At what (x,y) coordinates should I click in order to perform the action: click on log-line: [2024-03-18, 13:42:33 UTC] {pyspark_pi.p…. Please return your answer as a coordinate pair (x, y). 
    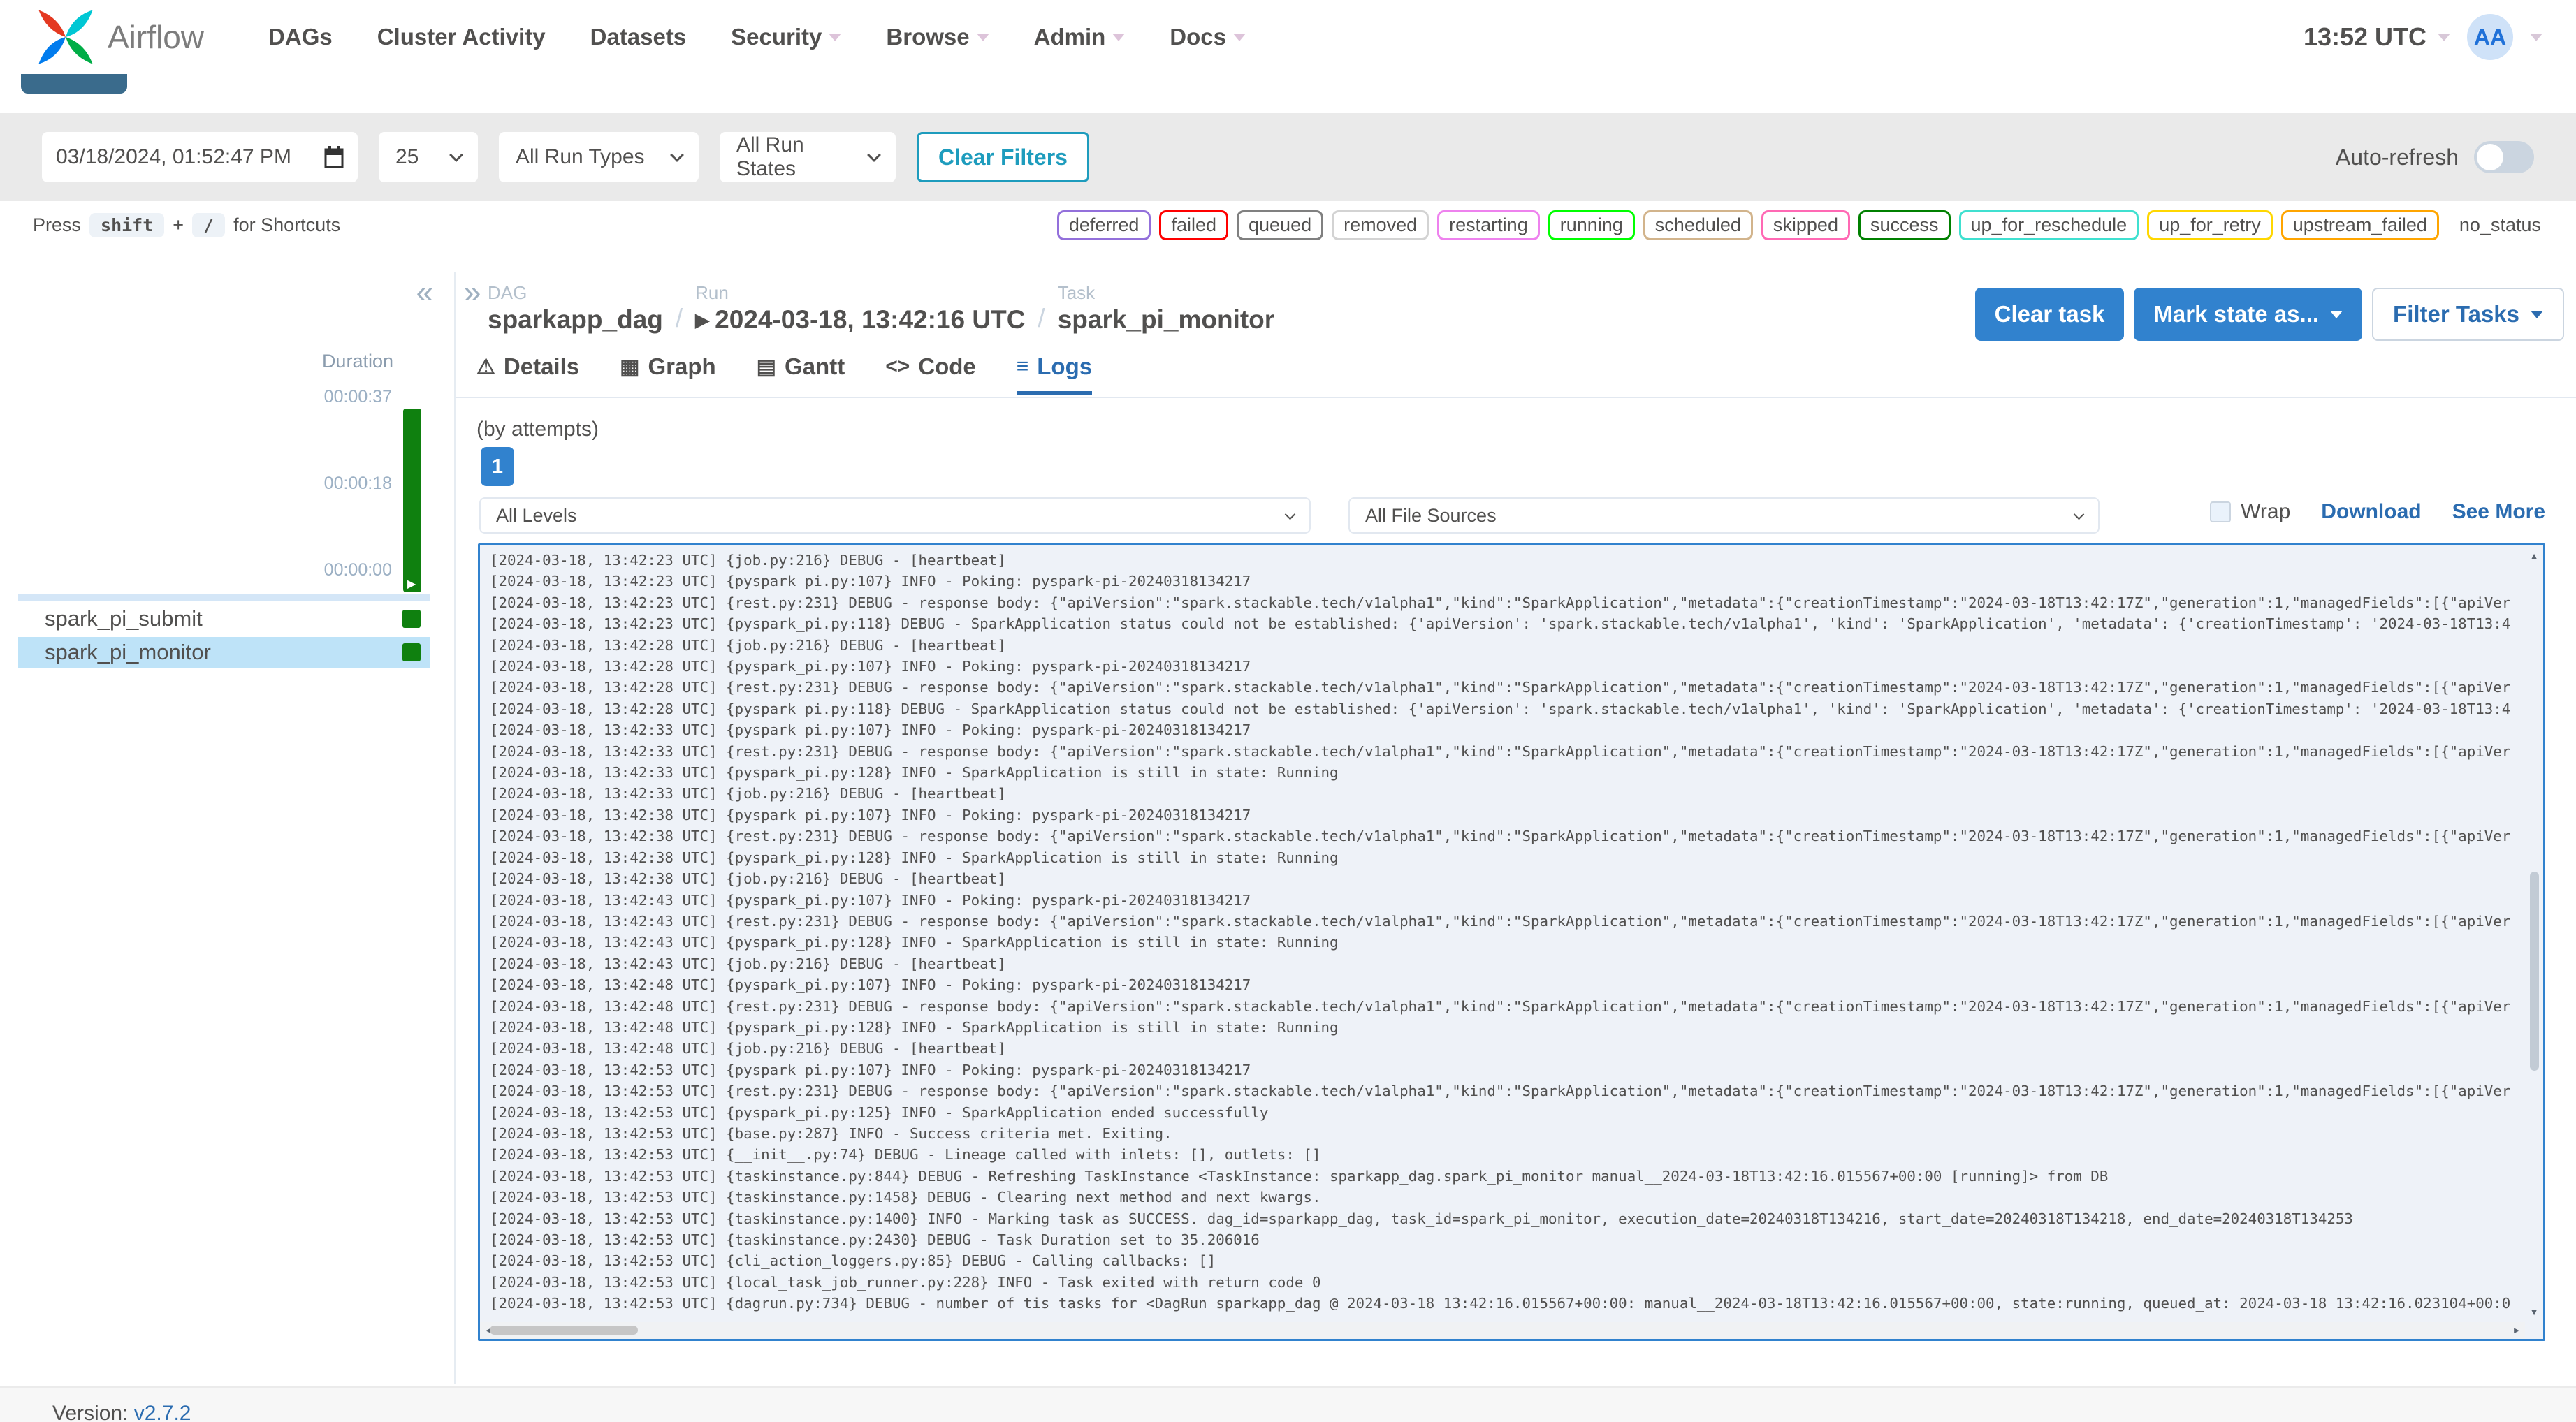
    Looking at the image, I should click on (914, 773).